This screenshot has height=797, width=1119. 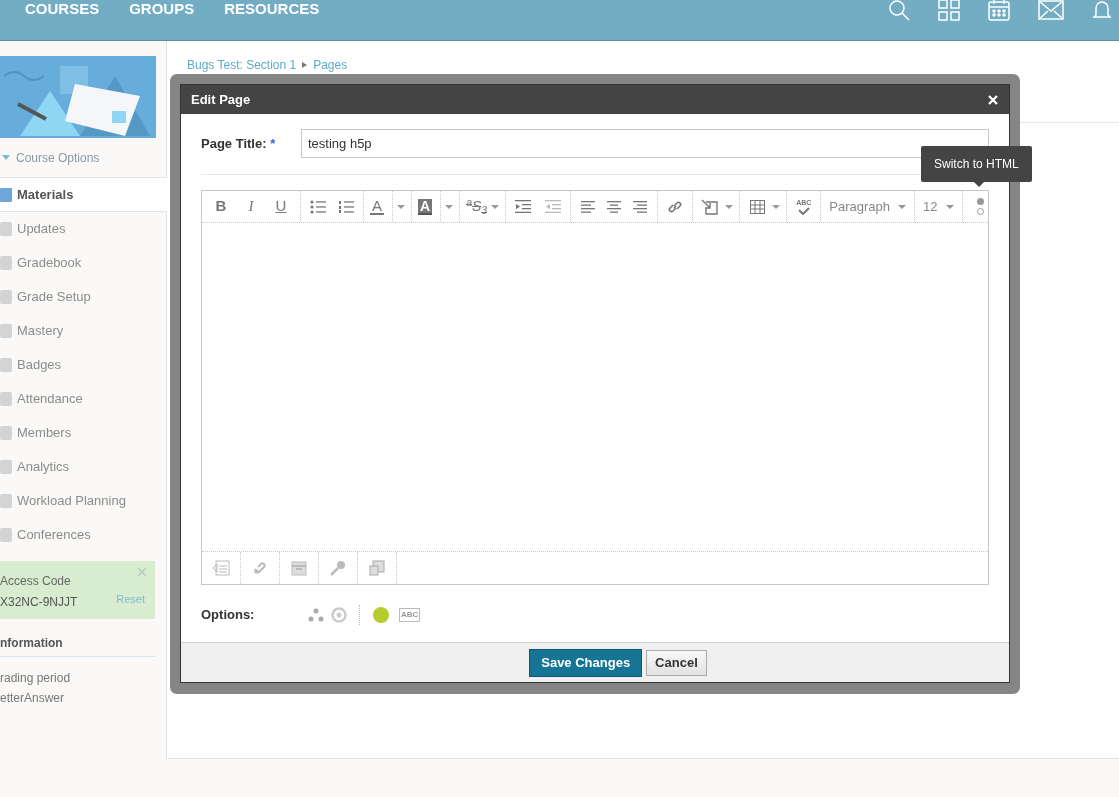 What do you see at coordinates (949, 10) in the screenshot?
I see `grid-icon` at bounding box center [949, 10].